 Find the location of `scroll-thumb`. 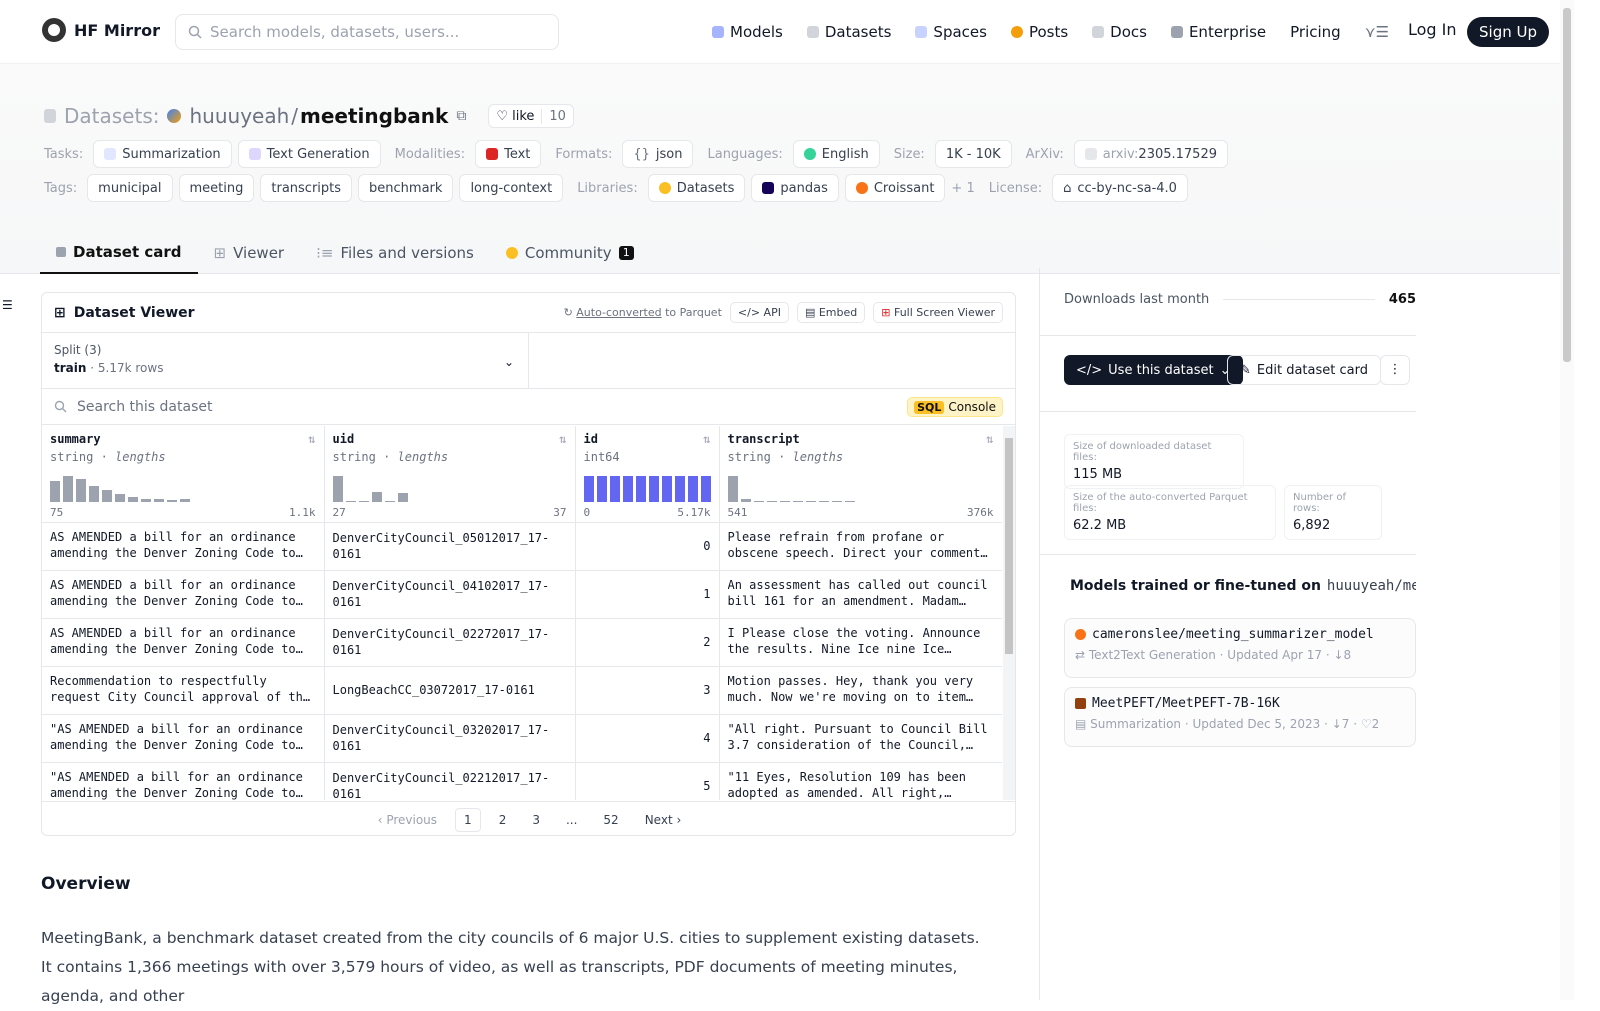

scroll-thumb is located at coordinates (1009, 546).